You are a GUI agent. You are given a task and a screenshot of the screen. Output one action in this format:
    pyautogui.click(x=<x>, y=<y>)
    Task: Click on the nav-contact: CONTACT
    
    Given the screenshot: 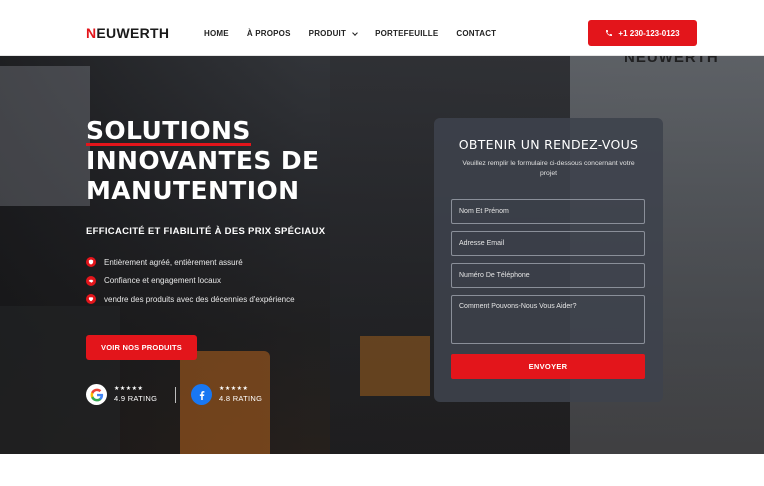 What is the action you would take?
    pyautogui.click(x=476, y=33)
    